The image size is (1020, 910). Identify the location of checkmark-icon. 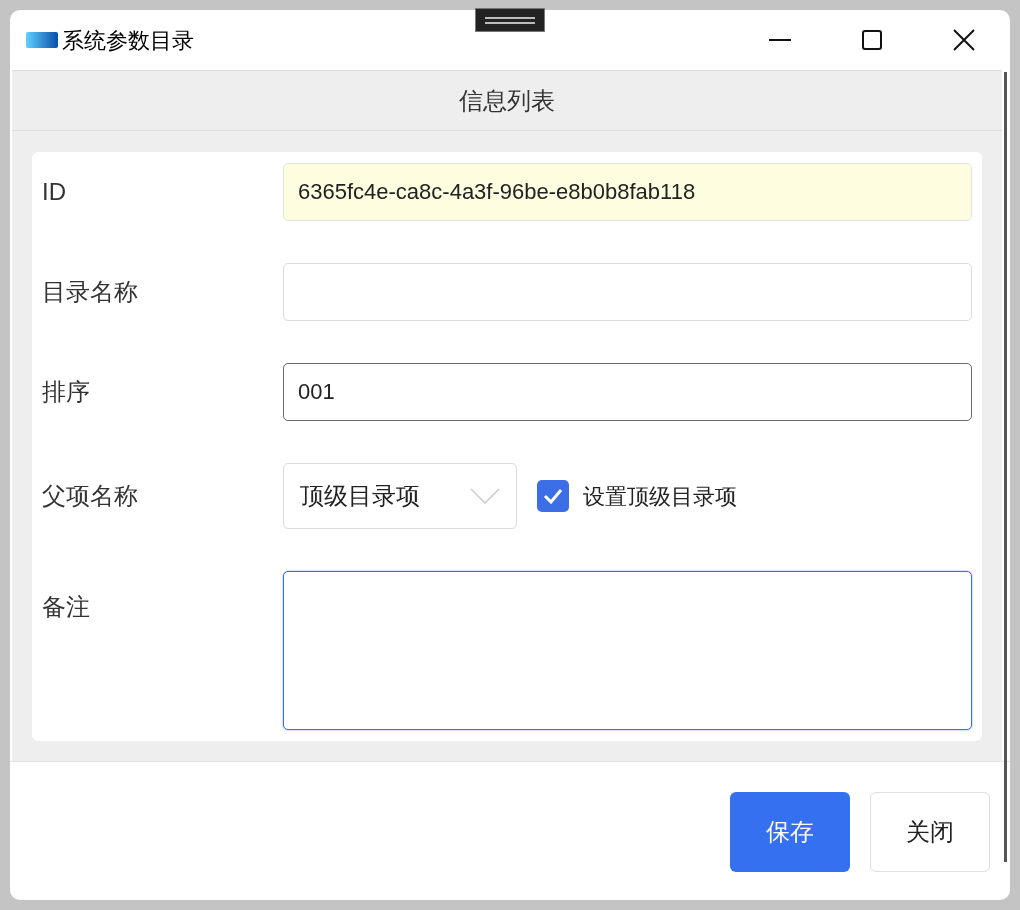
(553, 496).